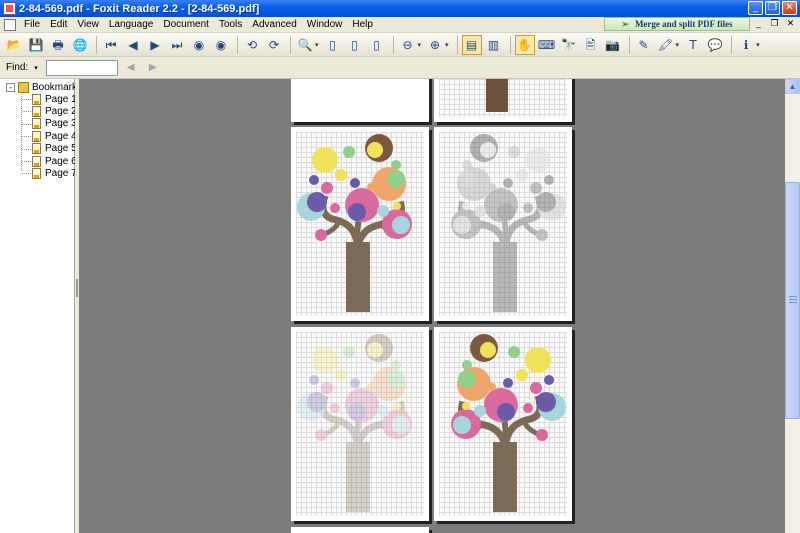 The width and height of the screenshot is (800, 533). Describe the element at coordinates (508, 223) in the screenshot. I see `tree-illustration-gray` at that location.